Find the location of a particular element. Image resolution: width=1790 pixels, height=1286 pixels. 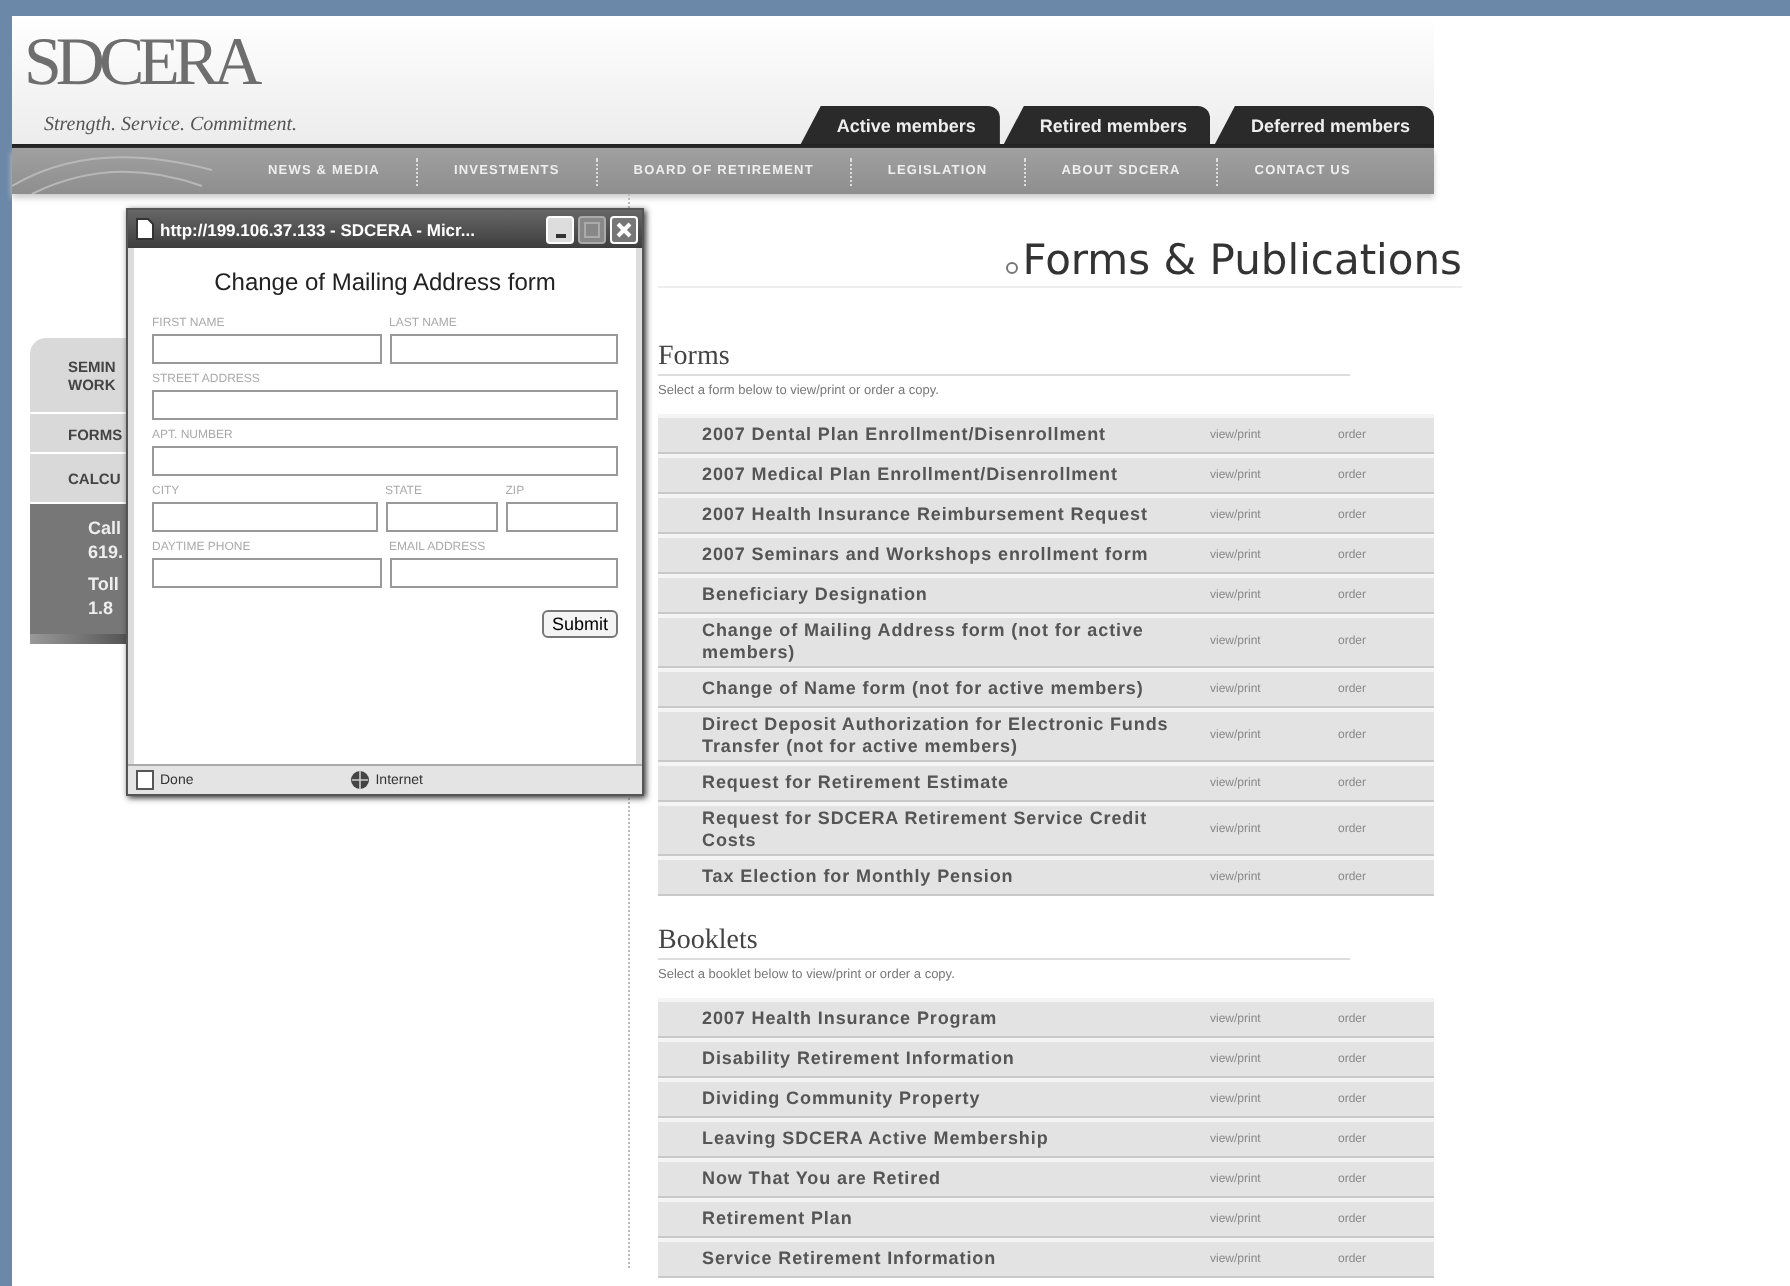

minimize-icon is located at coordinates (560, 236).